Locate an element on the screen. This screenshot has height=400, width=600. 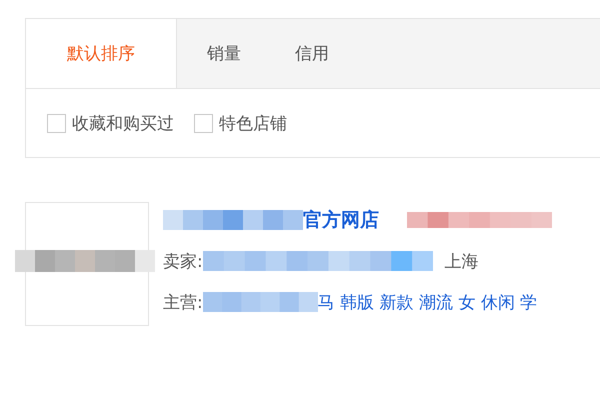
shop-title-link: 官方网店 is located at coordinates (341, 220).